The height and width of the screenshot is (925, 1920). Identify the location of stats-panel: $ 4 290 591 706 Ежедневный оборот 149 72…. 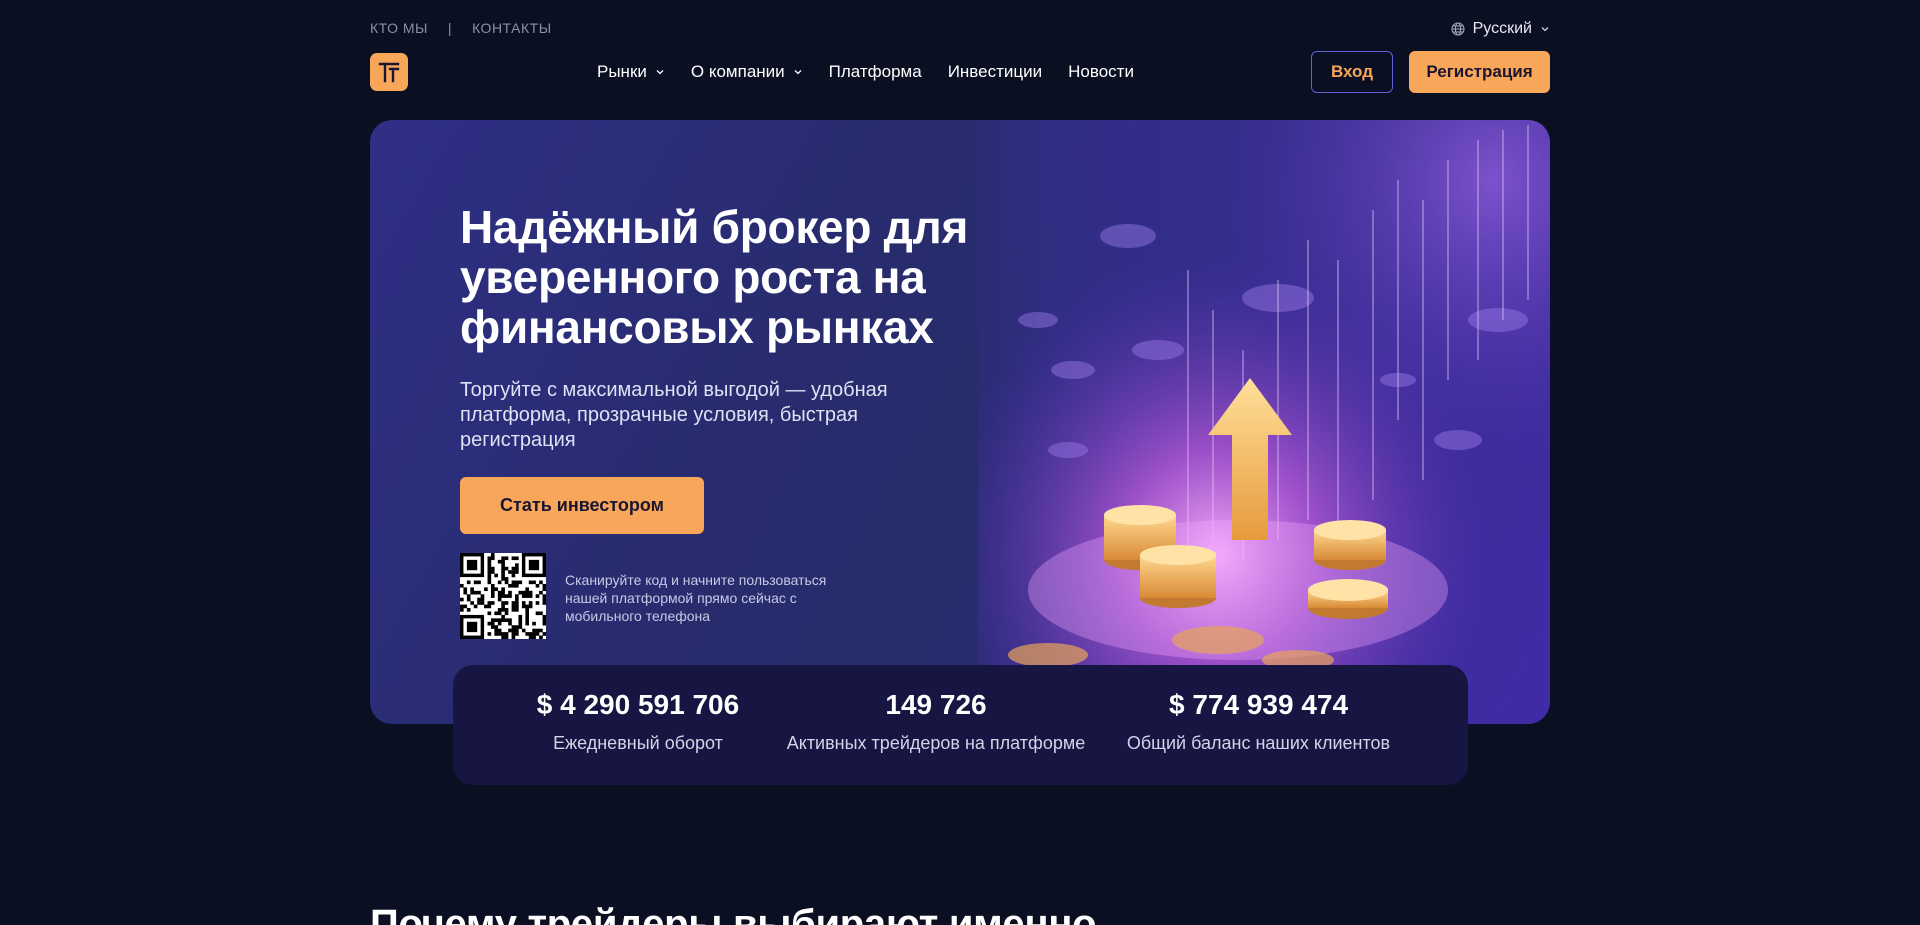
(960, 725).